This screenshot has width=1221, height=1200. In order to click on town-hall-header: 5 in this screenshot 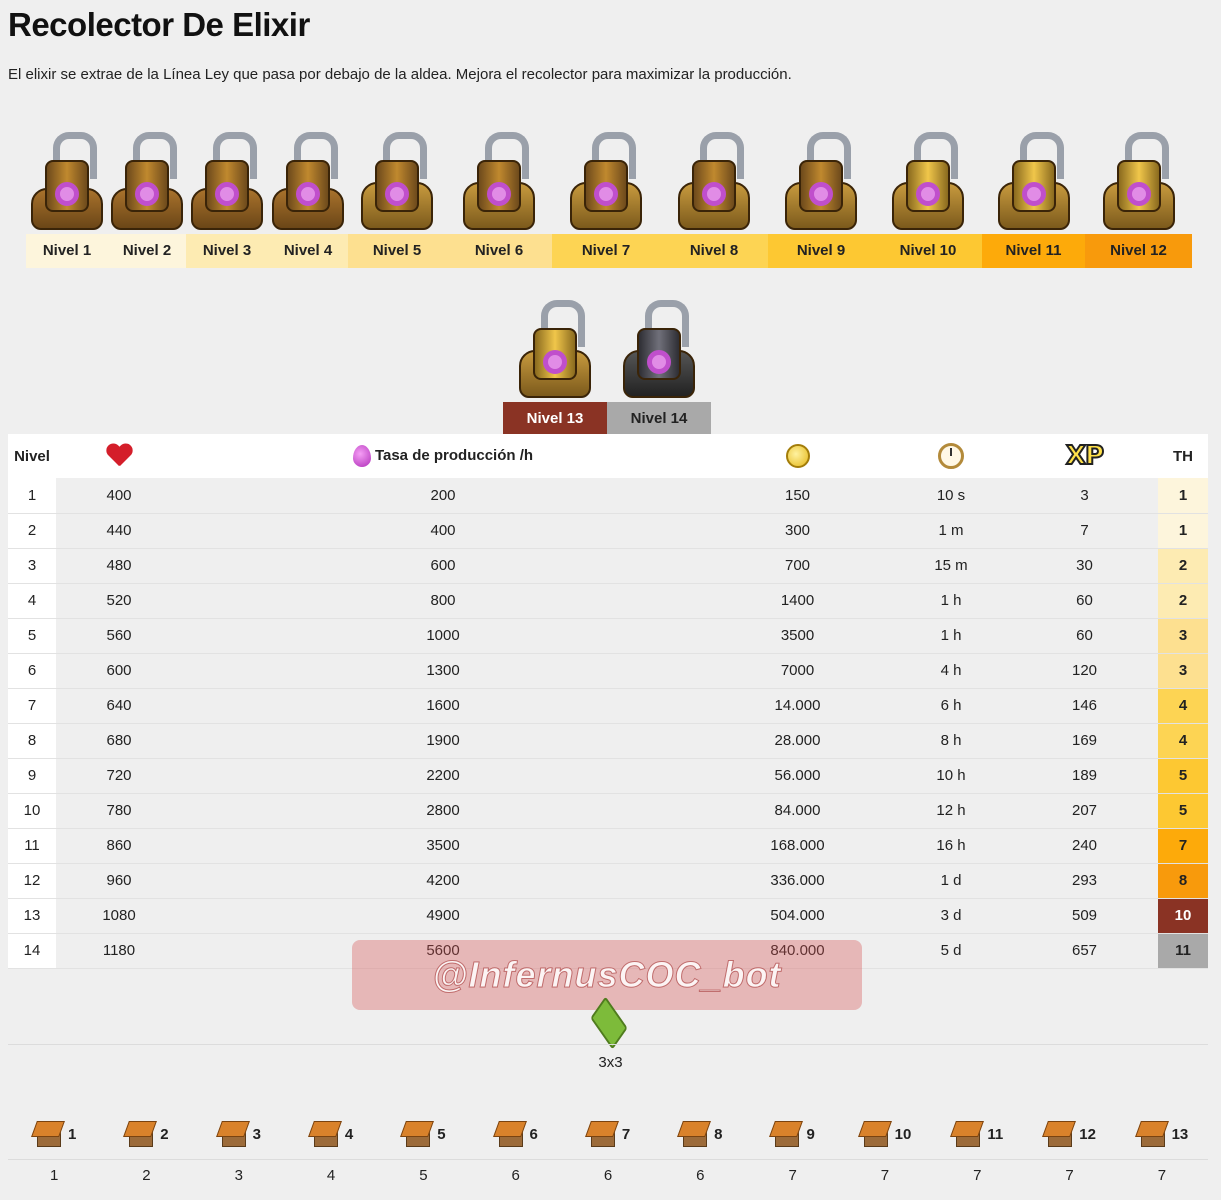, I will do `click(423, 1134)`.